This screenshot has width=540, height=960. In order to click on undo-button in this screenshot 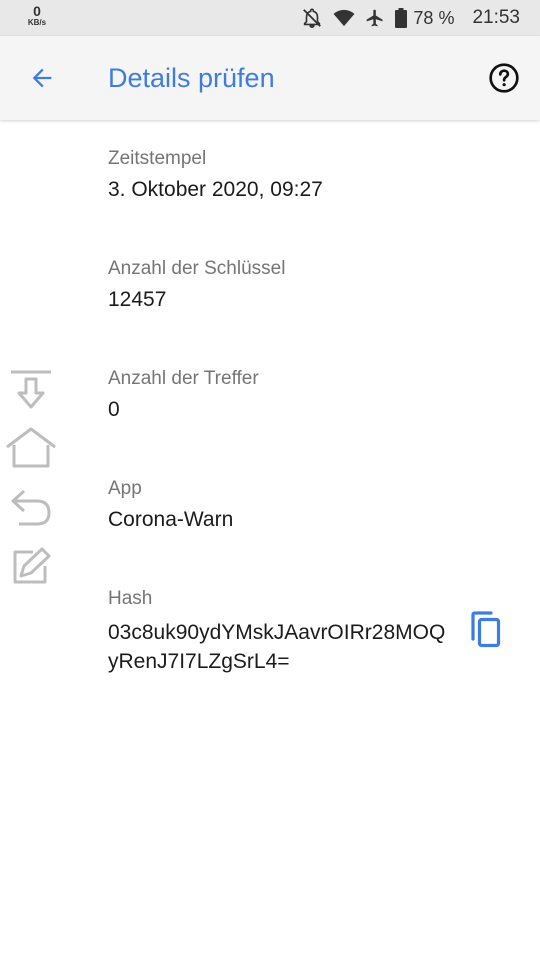, I will do `click(31, 507)`.